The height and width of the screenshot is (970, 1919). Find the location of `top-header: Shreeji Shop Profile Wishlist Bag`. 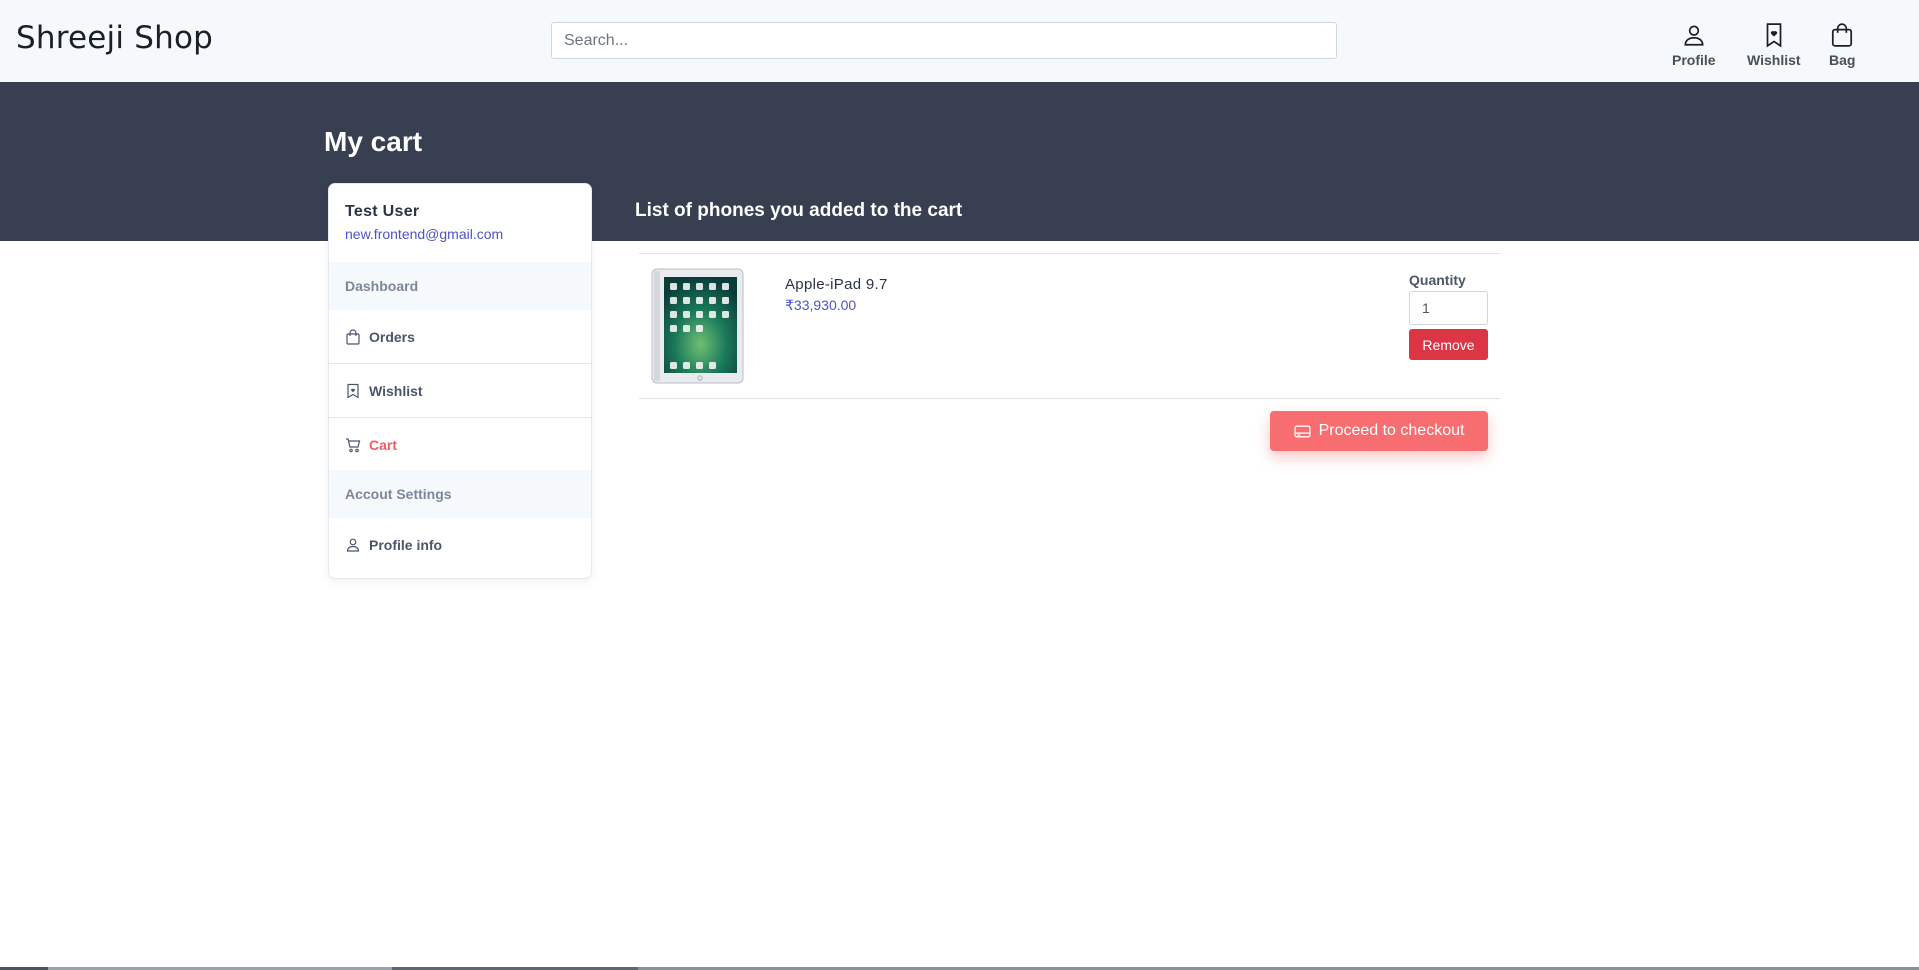

top-header: Shreeji Shop Profile Wishlist Bag is located at coordinates (959, 41).